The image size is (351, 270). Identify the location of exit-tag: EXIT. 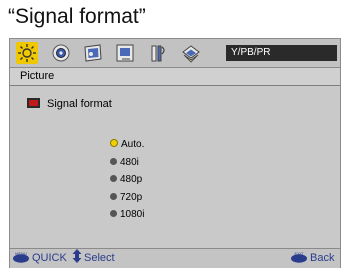
(299, 253).